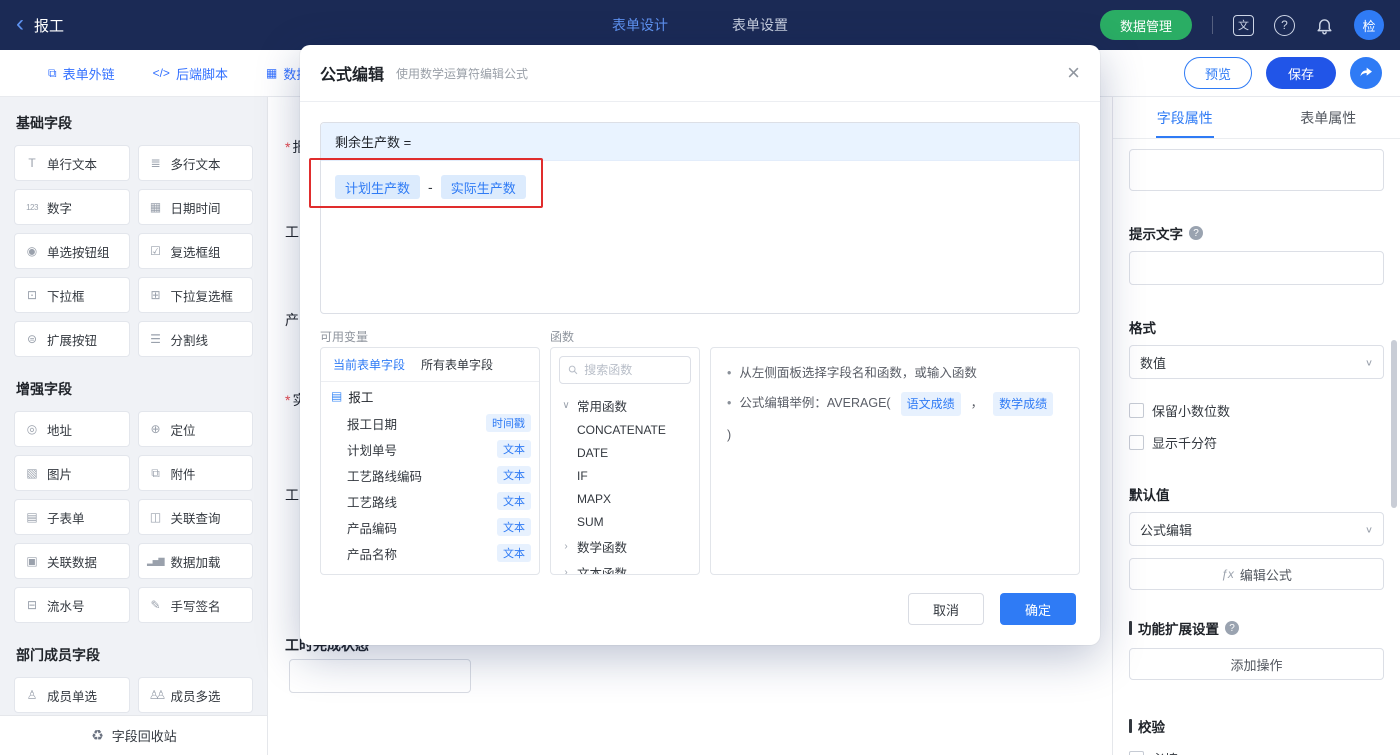  Describe the element at coordinates (1394, 424) in the screenshot. I see `scrollbar-thumb` at that location.